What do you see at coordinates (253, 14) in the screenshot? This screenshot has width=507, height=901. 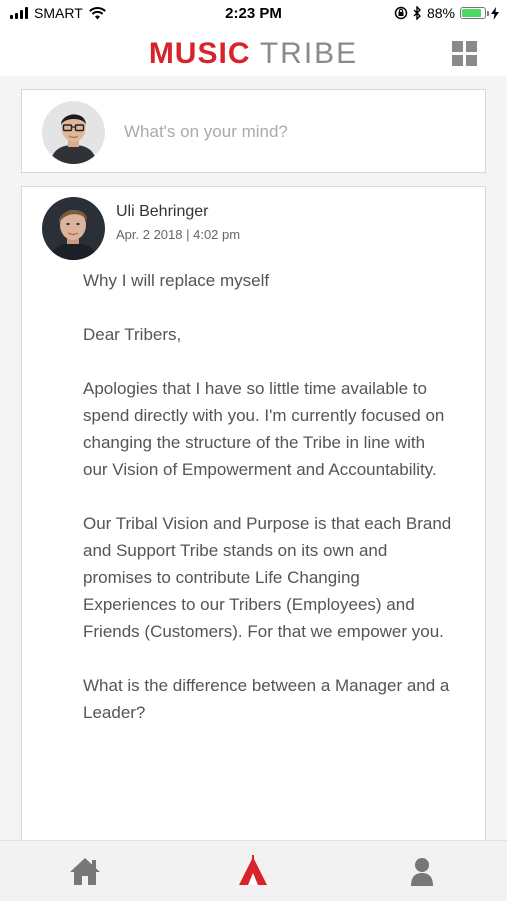 I see `status-bar: SMART 2:23 PM 88%` at bounding box center [253, 14].